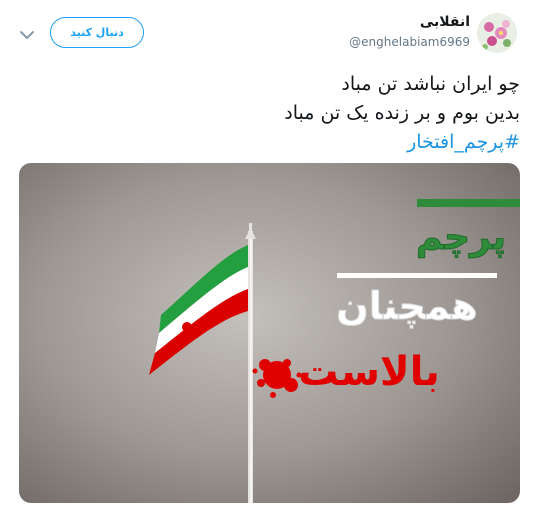 Image resolution: width=546 pixels, height=510 pixels. I want to click on follow-button: دنبال کنید, so click(97, 32).